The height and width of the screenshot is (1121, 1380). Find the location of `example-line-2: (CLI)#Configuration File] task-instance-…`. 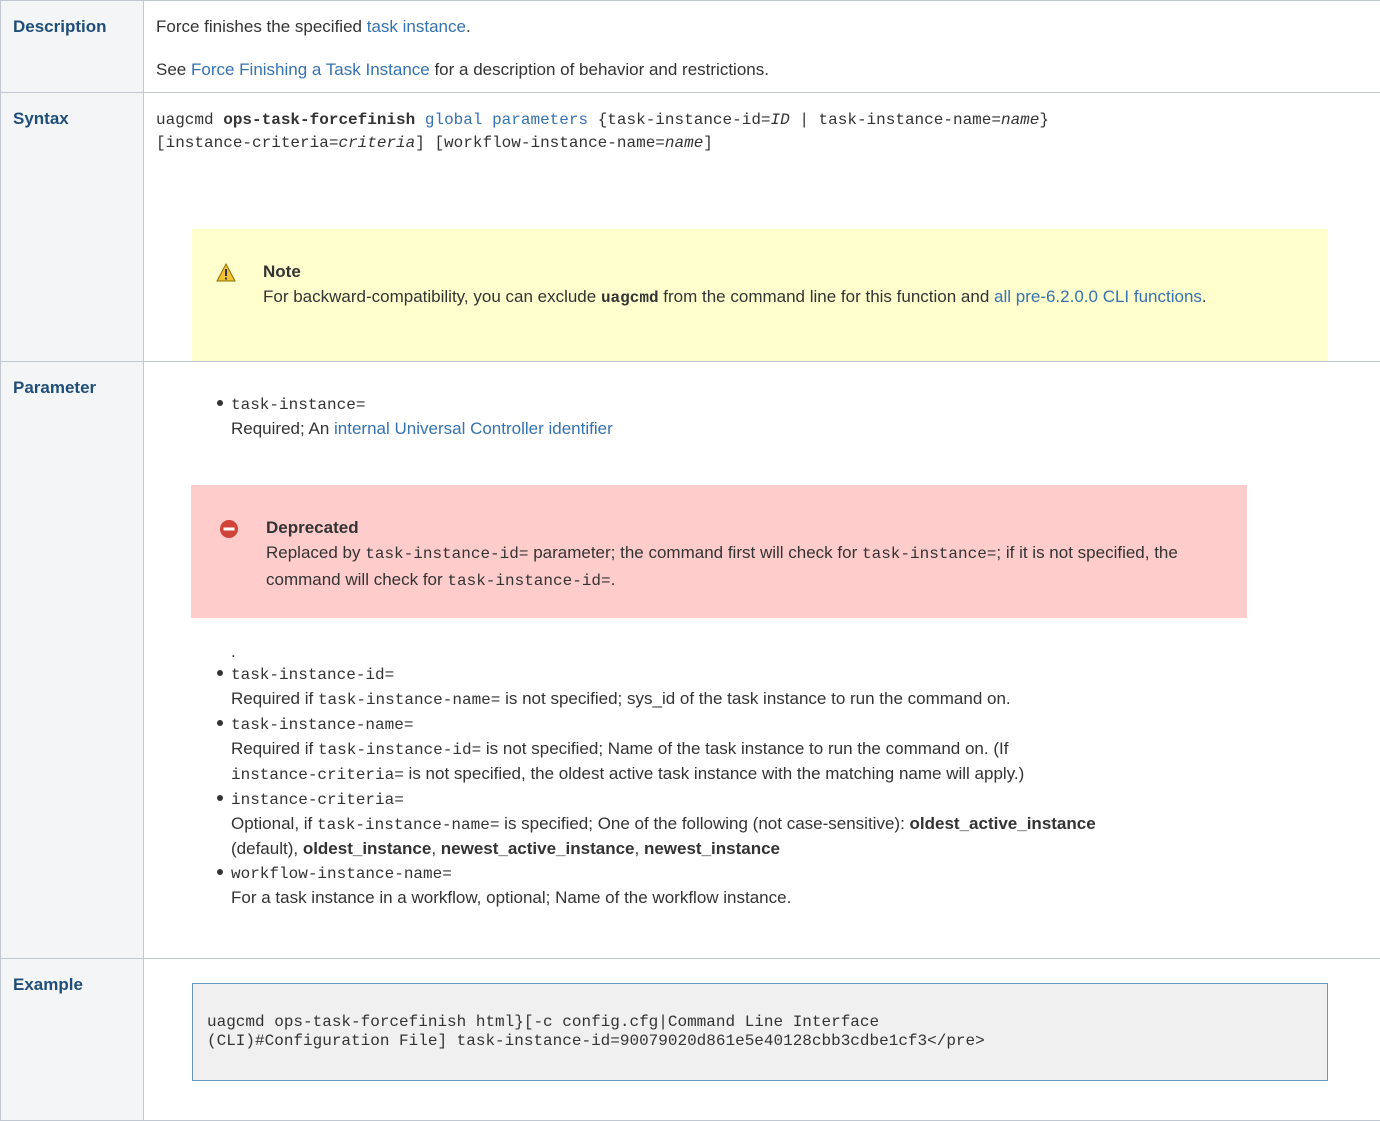

example-line-2: (CLI)#Configuration File] task-instance-… is located at coordinates (767, 1041).